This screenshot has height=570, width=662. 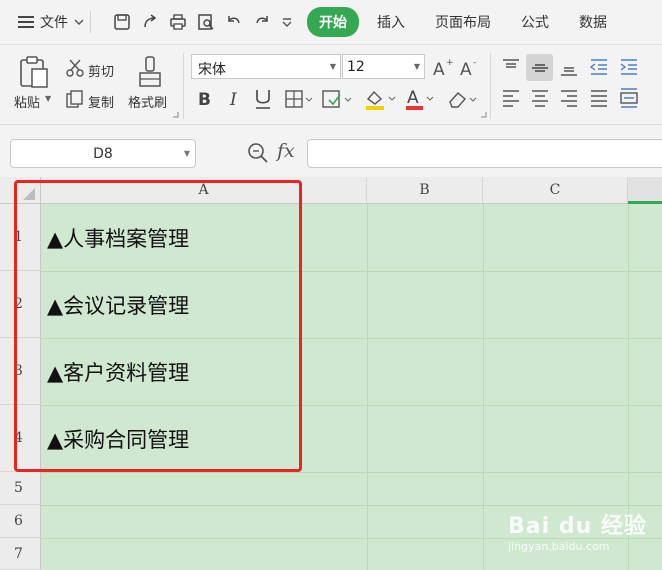 I want to click on align-middle-button, so click(x=539, y=67).